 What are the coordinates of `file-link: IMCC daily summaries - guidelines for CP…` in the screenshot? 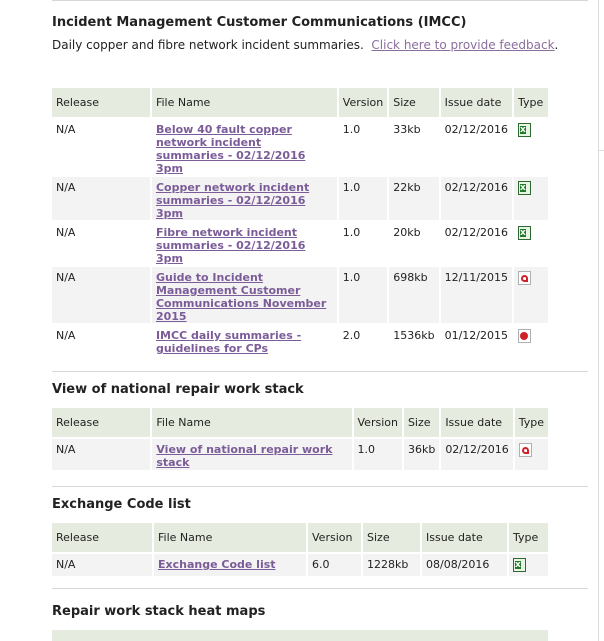 It's located at (244, 342).